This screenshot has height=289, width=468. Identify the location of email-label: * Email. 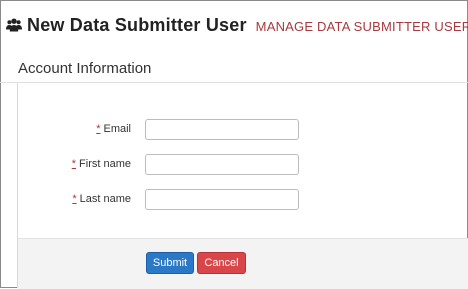
(113, 129).